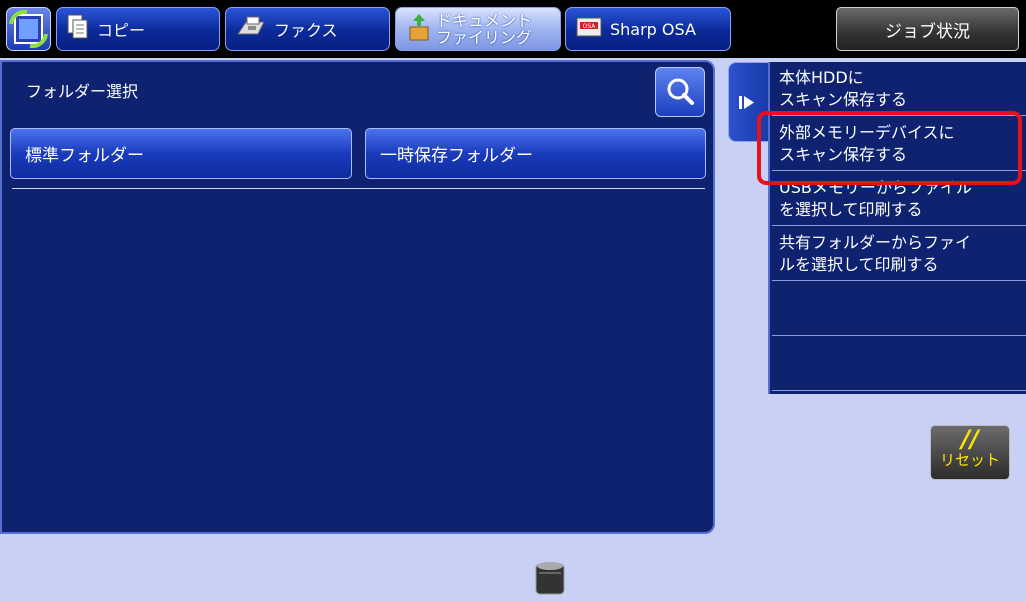  What do you see at coordinates (358, 188) in the screenshot?
I see `divider` at bounding box center [358, 188].